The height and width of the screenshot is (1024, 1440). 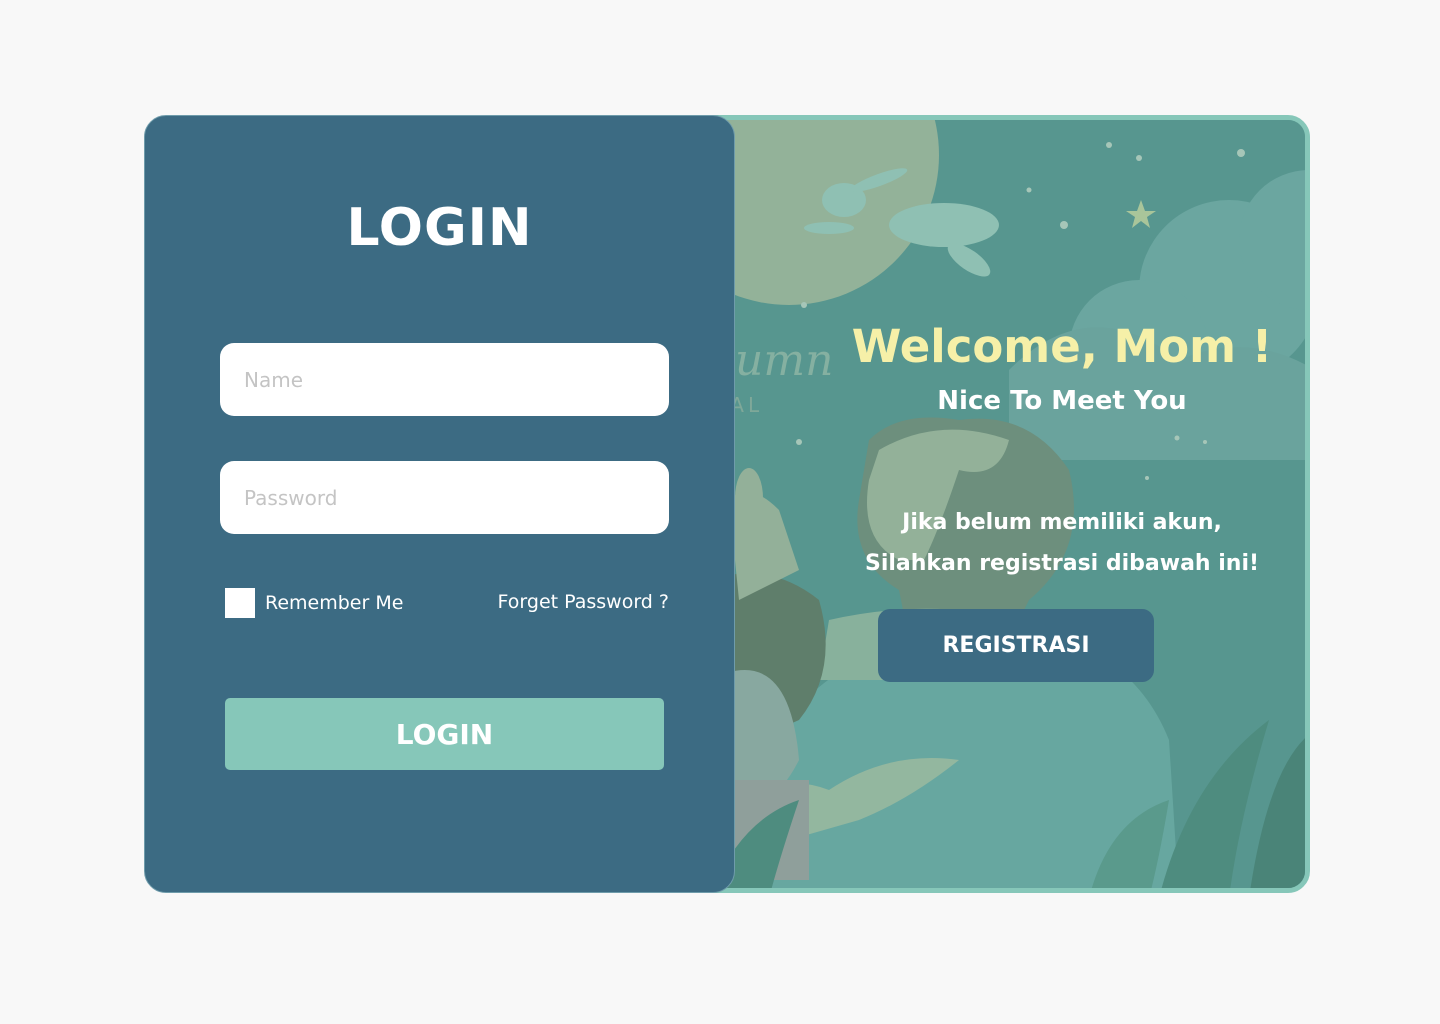 What do you see at coordinates (444, 497) in the screenshot?
I see `password-input` at bounding box center [444, 497].